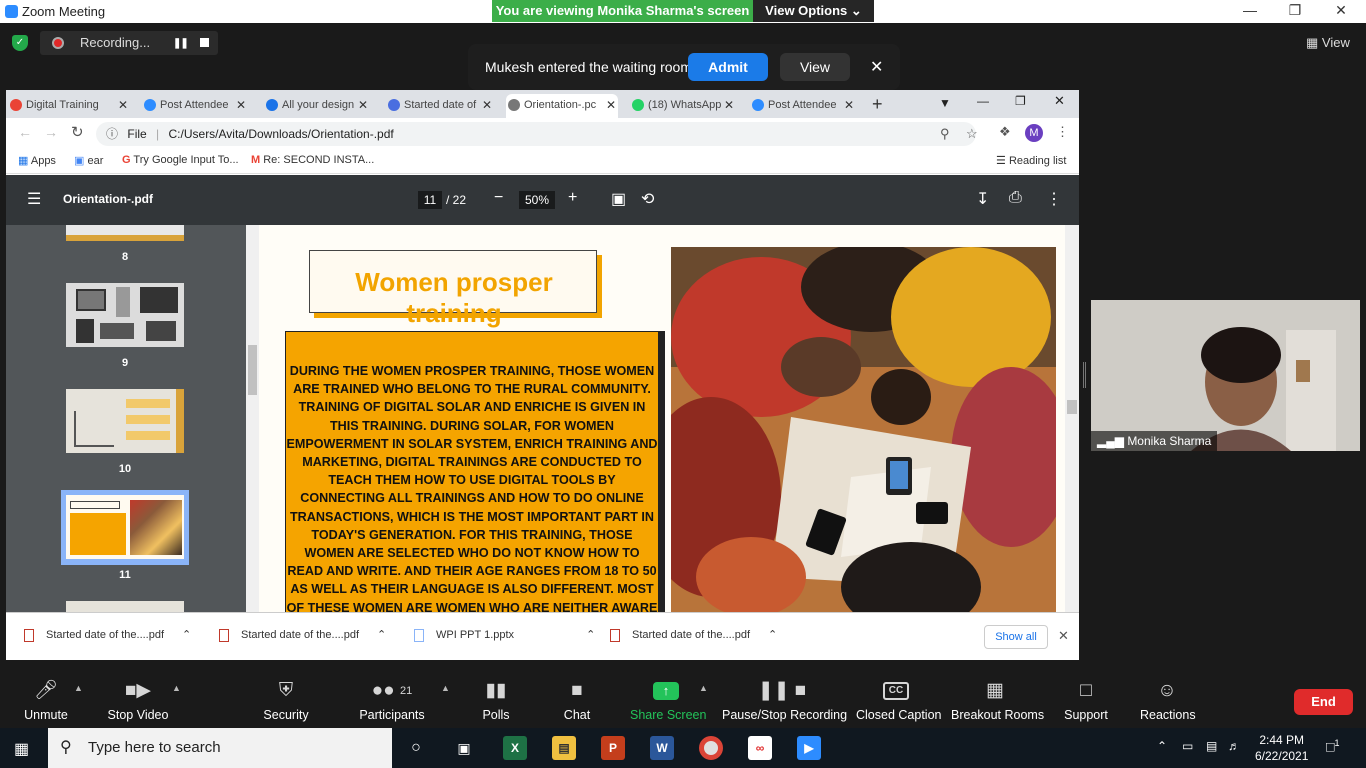 The width and height of the screenshot is (1366, 768). Describe the element at coordinates (1162, 746) in the screenshot. I see `tray-chevron-icon: ⌃` at that location.